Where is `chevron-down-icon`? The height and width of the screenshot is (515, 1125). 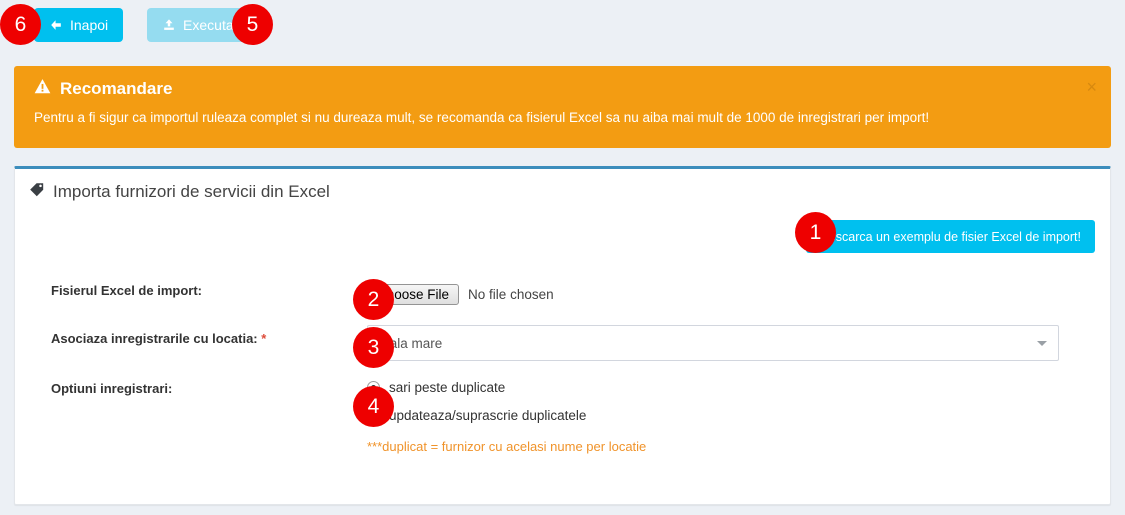
chevron-down-icon is located at coordinates (1042, 343).